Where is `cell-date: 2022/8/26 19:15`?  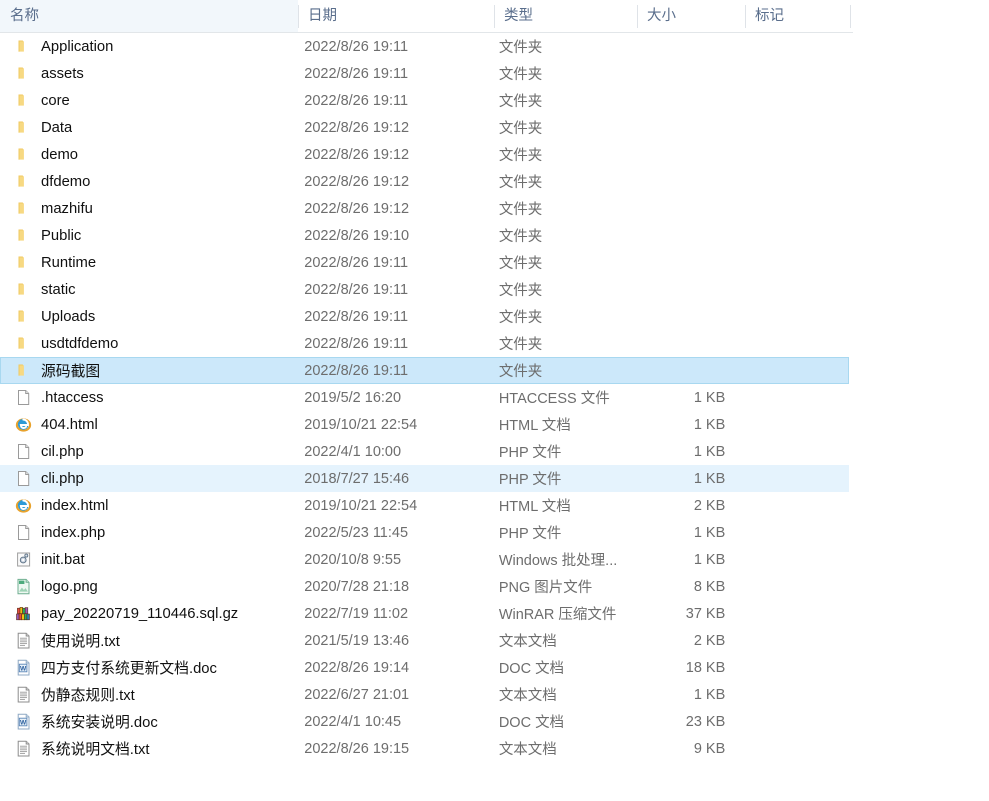 cell-date: 2022/8/26 19:15 is located at coordinates (357, 748).